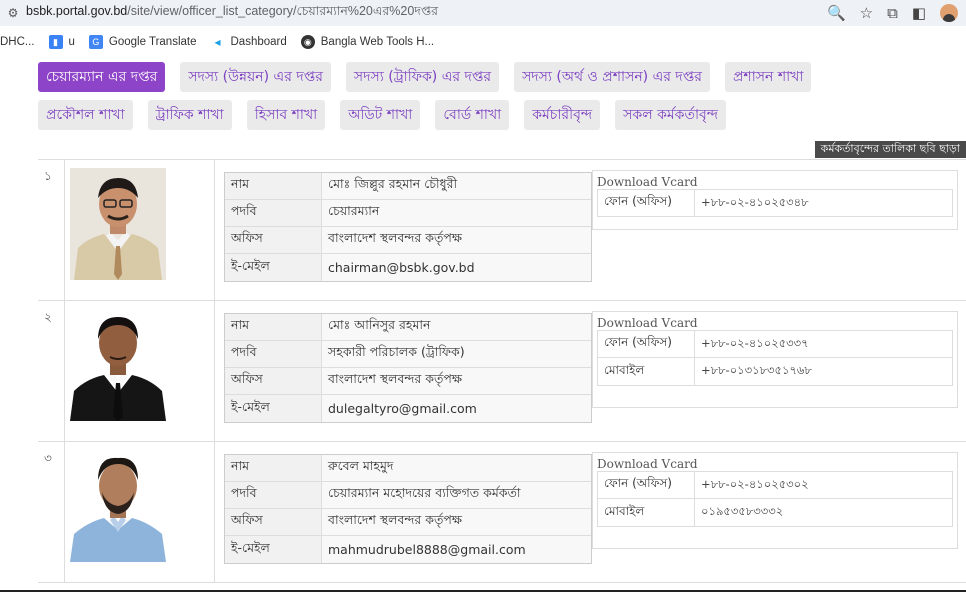  I want to click on officer-designation: চেয়ারম্যান মহোদয়ের ব্যক্তিগত কর্মকর্তা, so click(456, 495).